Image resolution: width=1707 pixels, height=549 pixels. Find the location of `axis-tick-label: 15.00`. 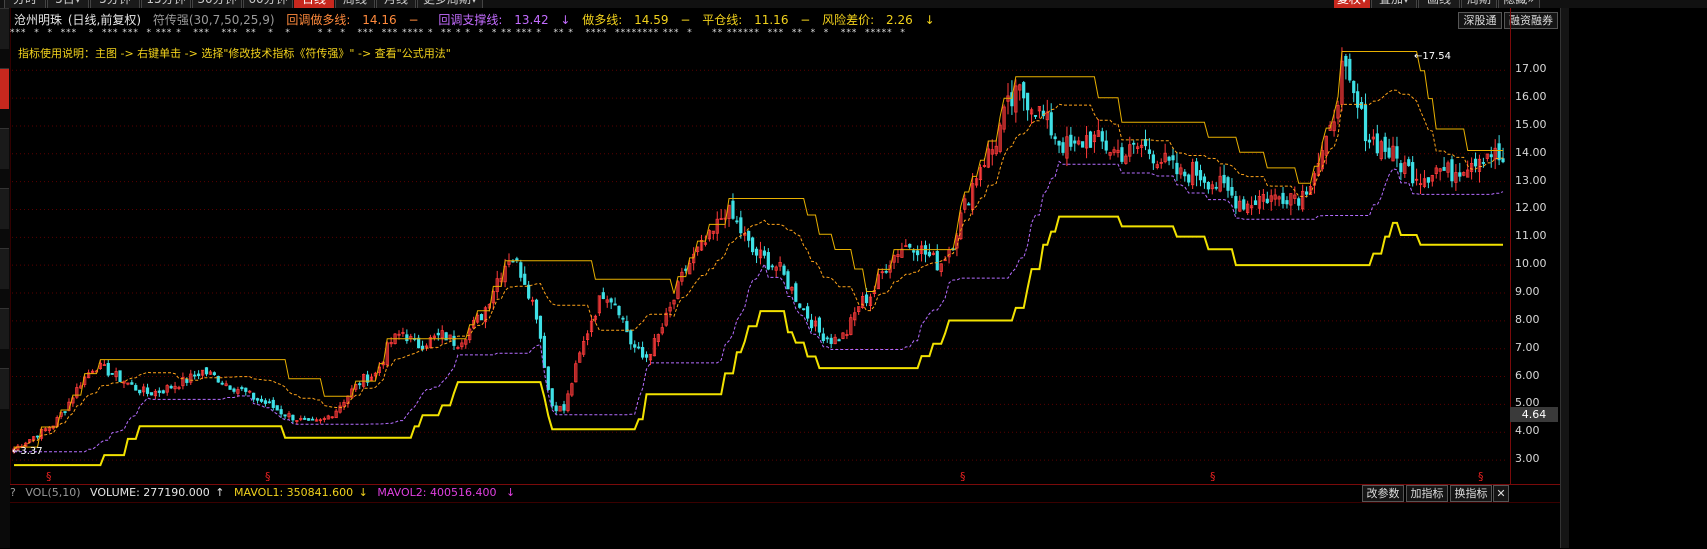

axis-tick-label: 15.00 is located at coordinates (1531, 124).